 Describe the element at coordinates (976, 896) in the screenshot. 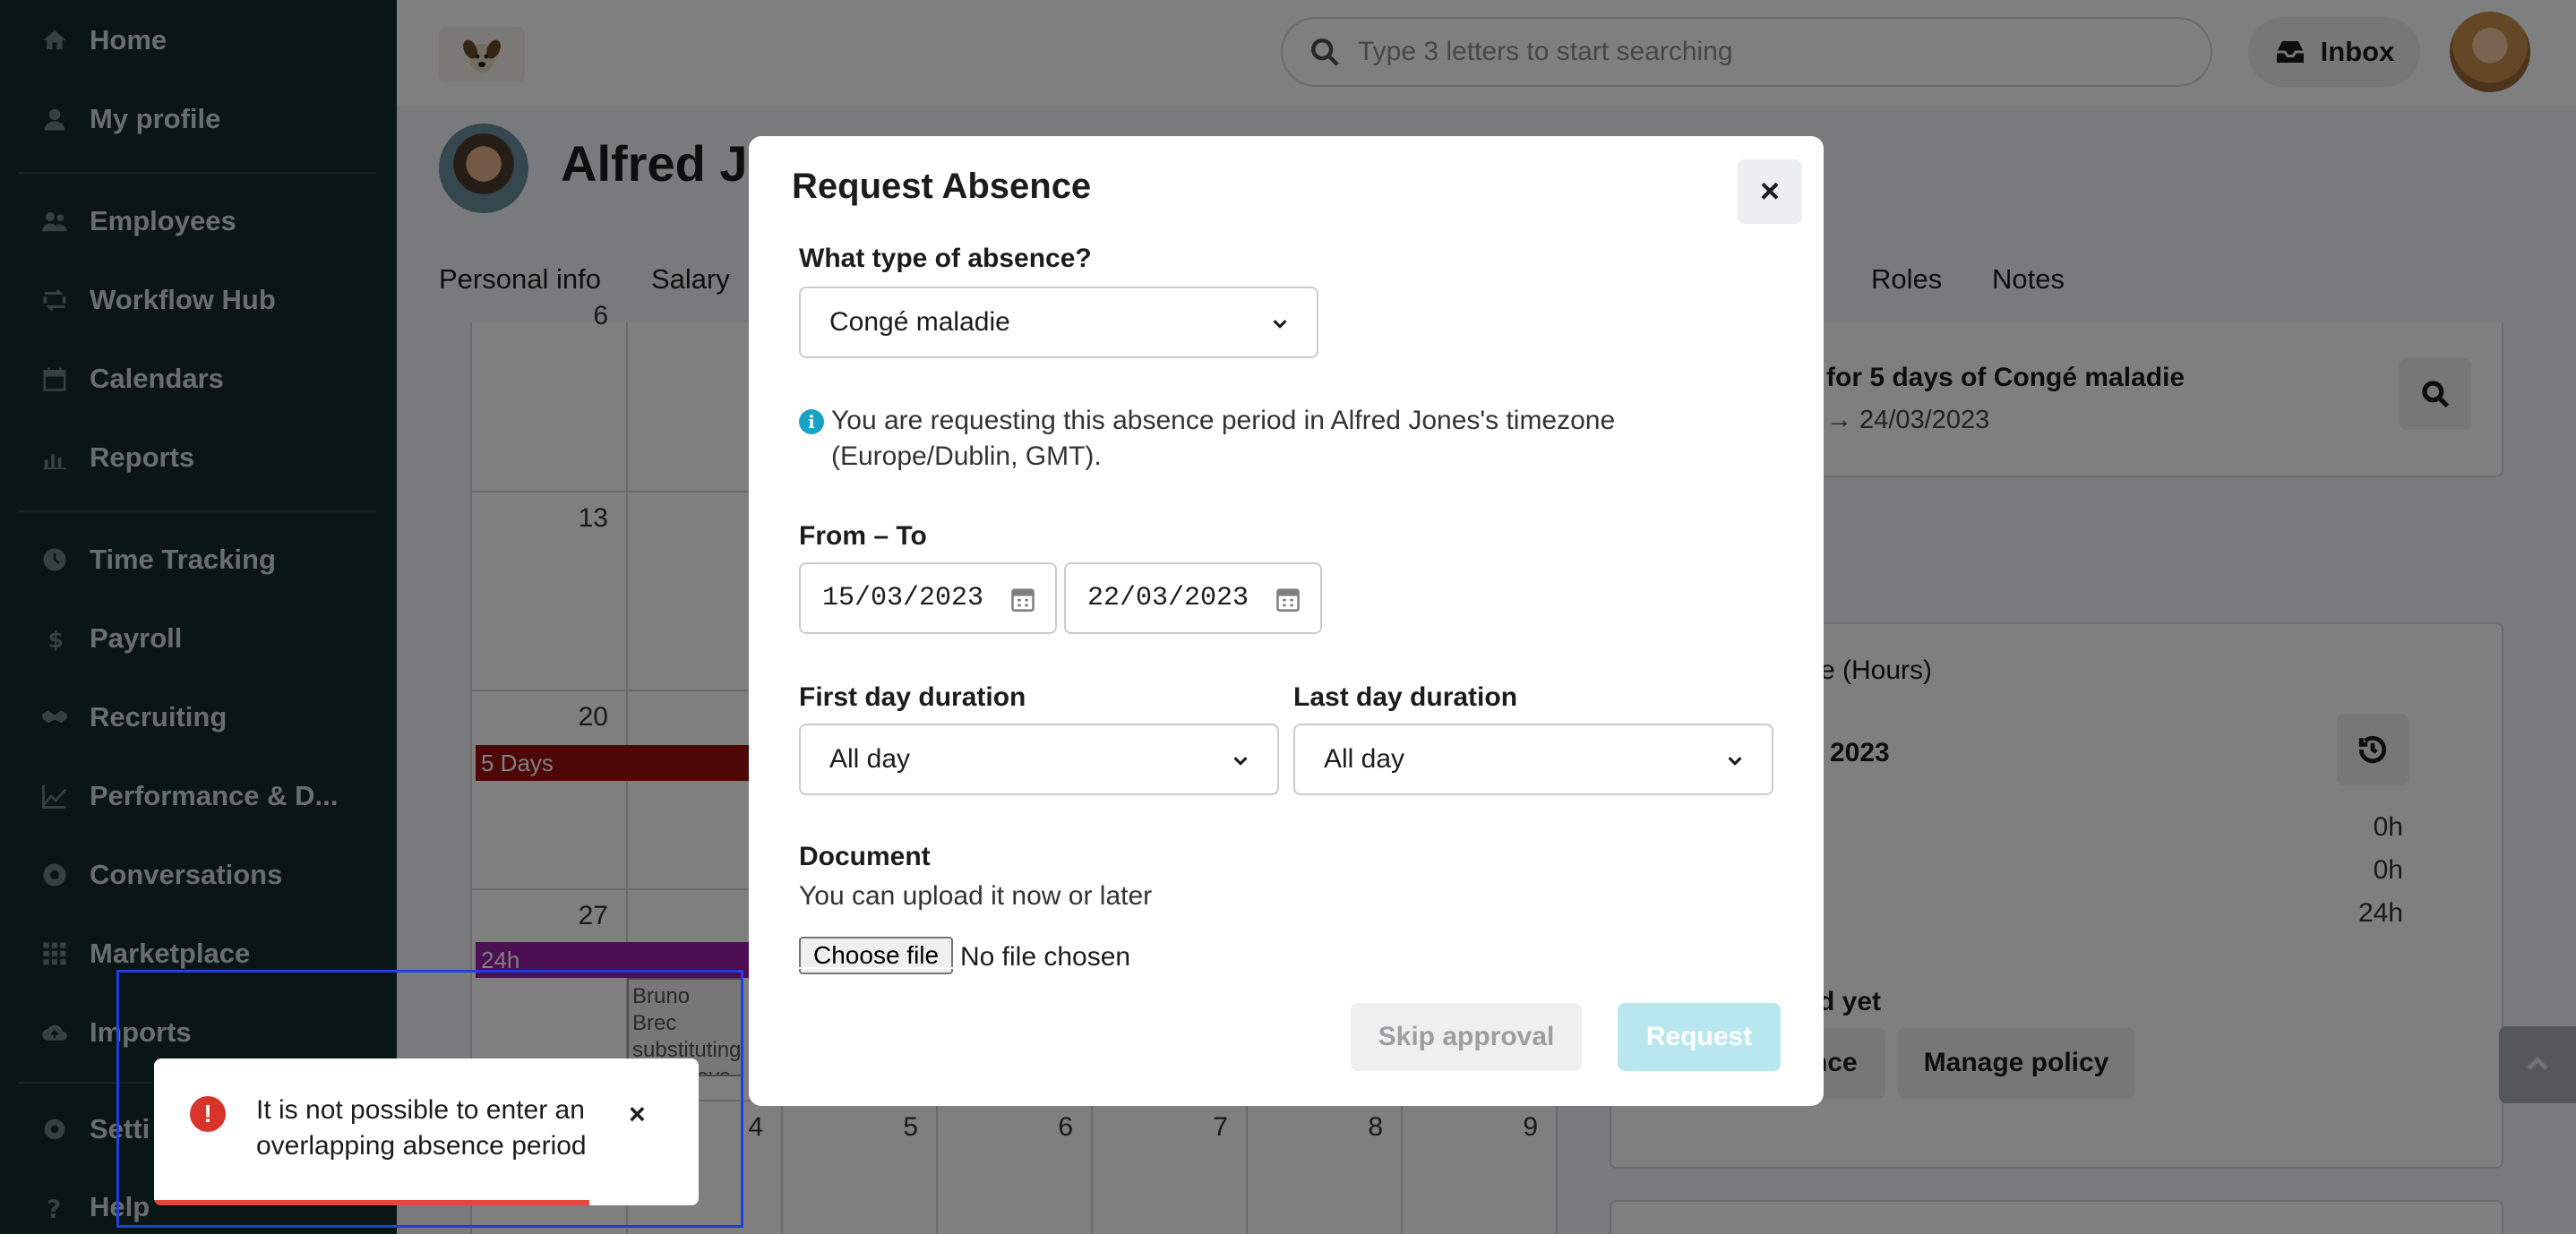

I see `document-hint: You can upload it now or later` at that location.